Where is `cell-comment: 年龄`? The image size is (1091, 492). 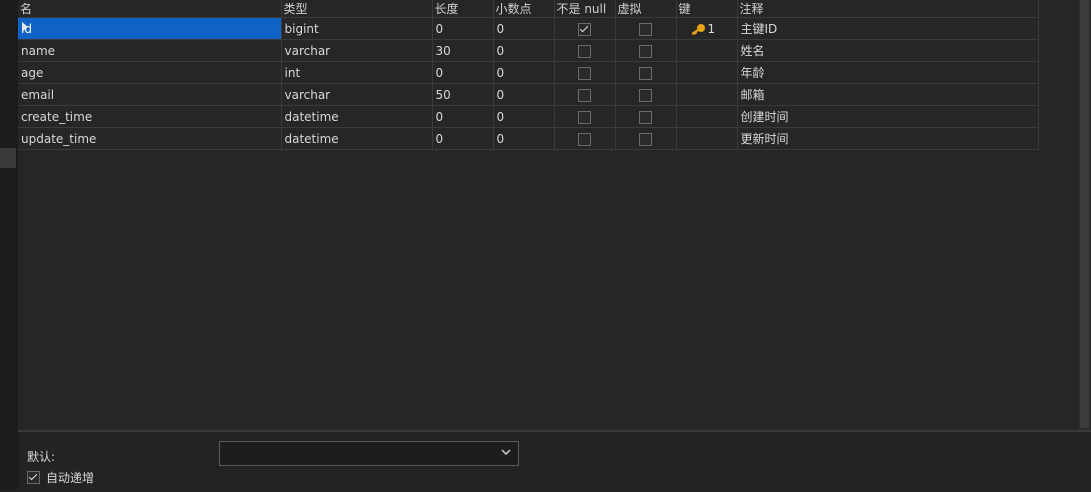 cell-comment: 年龄 is located at coordinates (888, 72).